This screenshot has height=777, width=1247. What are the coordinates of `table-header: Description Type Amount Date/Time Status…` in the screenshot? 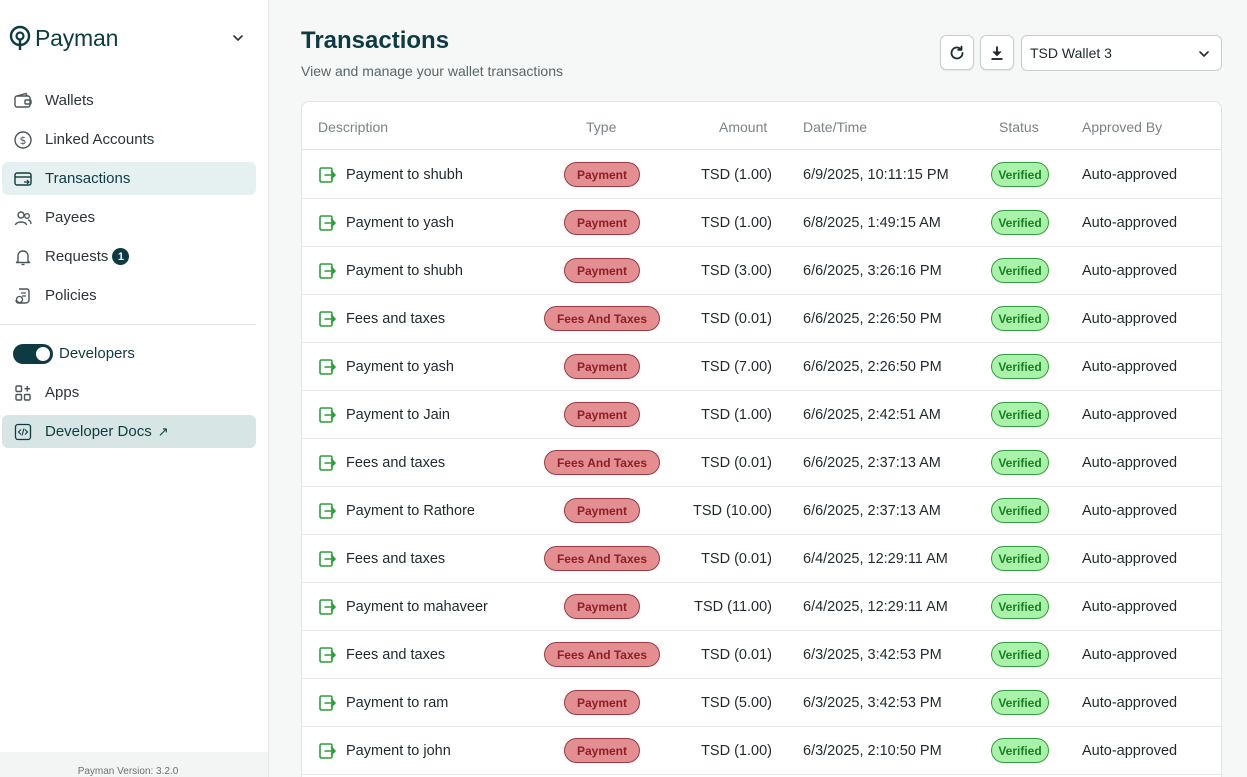 It's located at (761, 126).